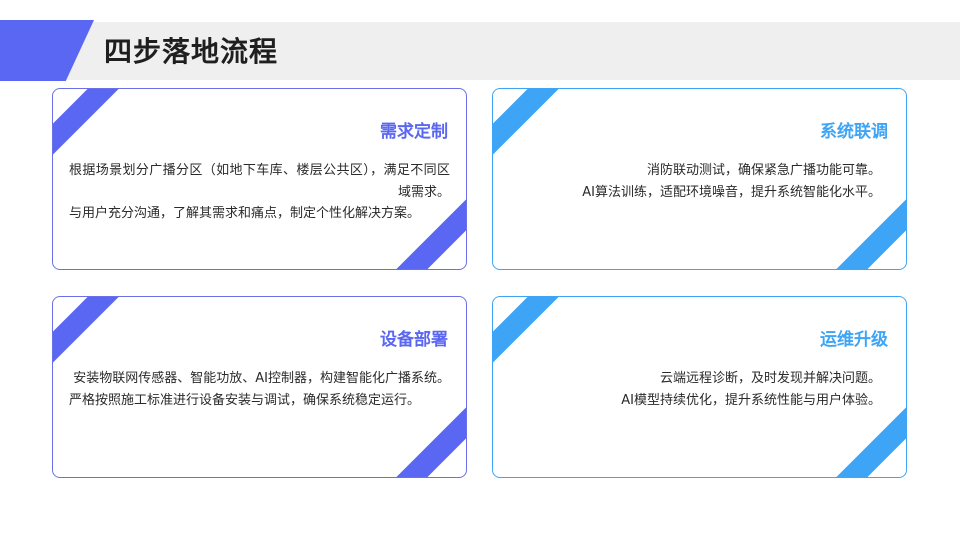 This screenshot has width=960, height=539. What do you see at coordinates (854, 132) in the screenshot?
I see `card-title: 系统联调` at bounding box center [854, 132].